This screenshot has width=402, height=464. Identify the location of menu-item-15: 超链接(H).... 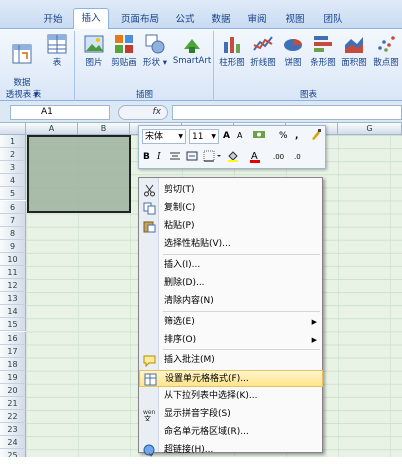
(231, 450).